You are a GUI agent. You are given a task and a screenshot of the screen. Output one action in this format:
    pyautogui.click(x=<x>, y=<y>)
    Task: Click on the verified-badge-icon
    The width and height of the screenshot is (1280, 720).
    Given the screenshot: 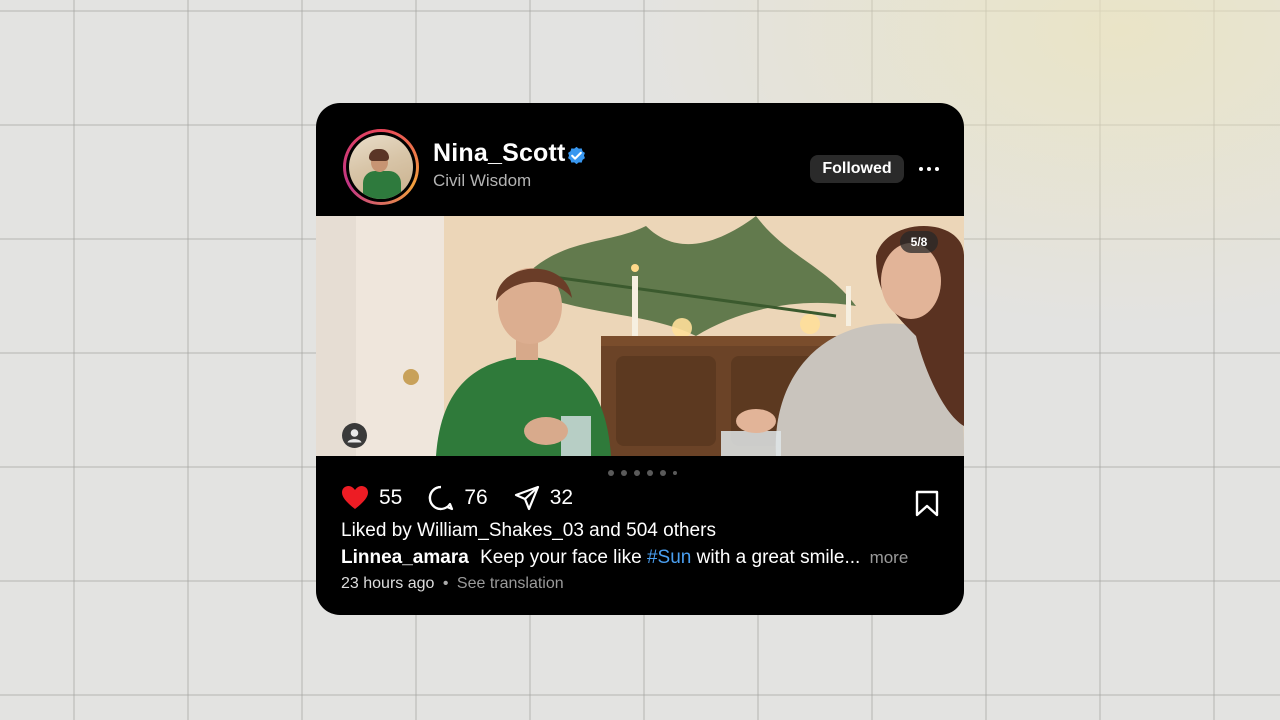 What is the action you would take?
    pyautogui.click(x=576, y=155)
    